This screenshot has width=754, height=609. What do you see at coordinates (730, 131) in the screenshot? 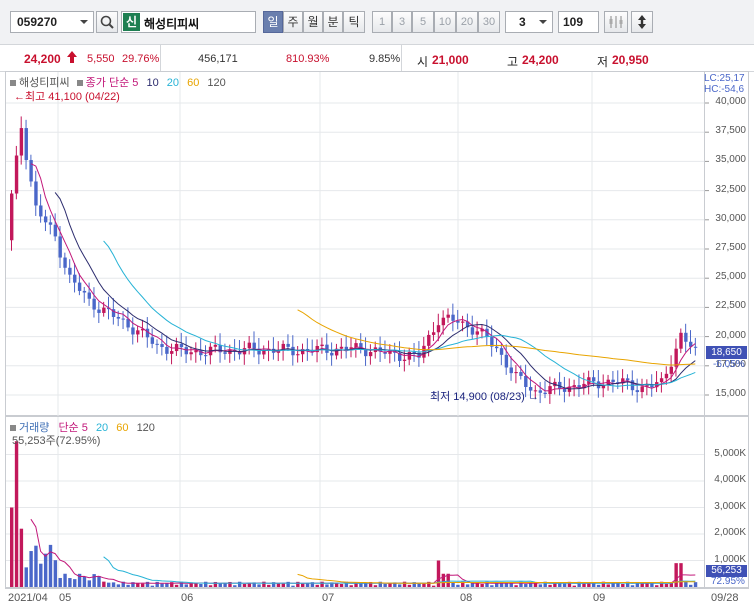
I see `price-y-label: 37,500` at bounding box center [730, 131].